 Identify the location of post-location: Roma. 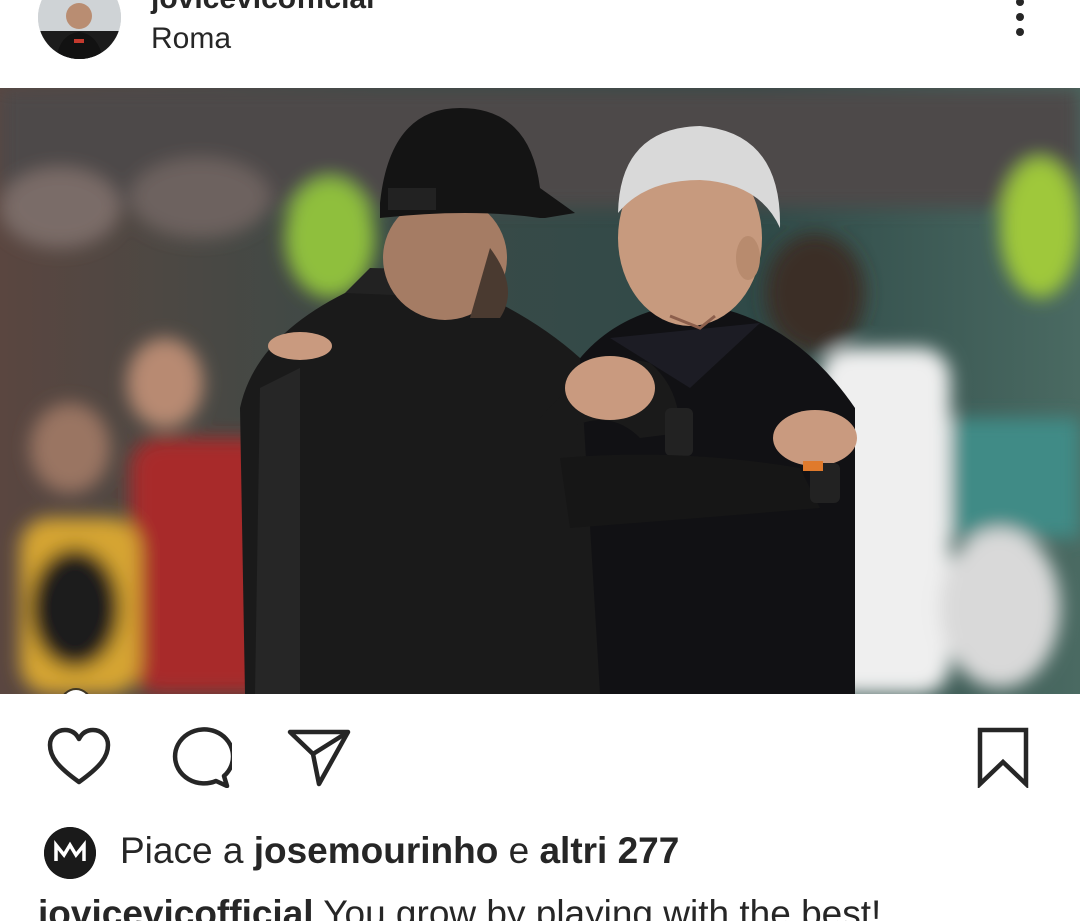
(191, 39).